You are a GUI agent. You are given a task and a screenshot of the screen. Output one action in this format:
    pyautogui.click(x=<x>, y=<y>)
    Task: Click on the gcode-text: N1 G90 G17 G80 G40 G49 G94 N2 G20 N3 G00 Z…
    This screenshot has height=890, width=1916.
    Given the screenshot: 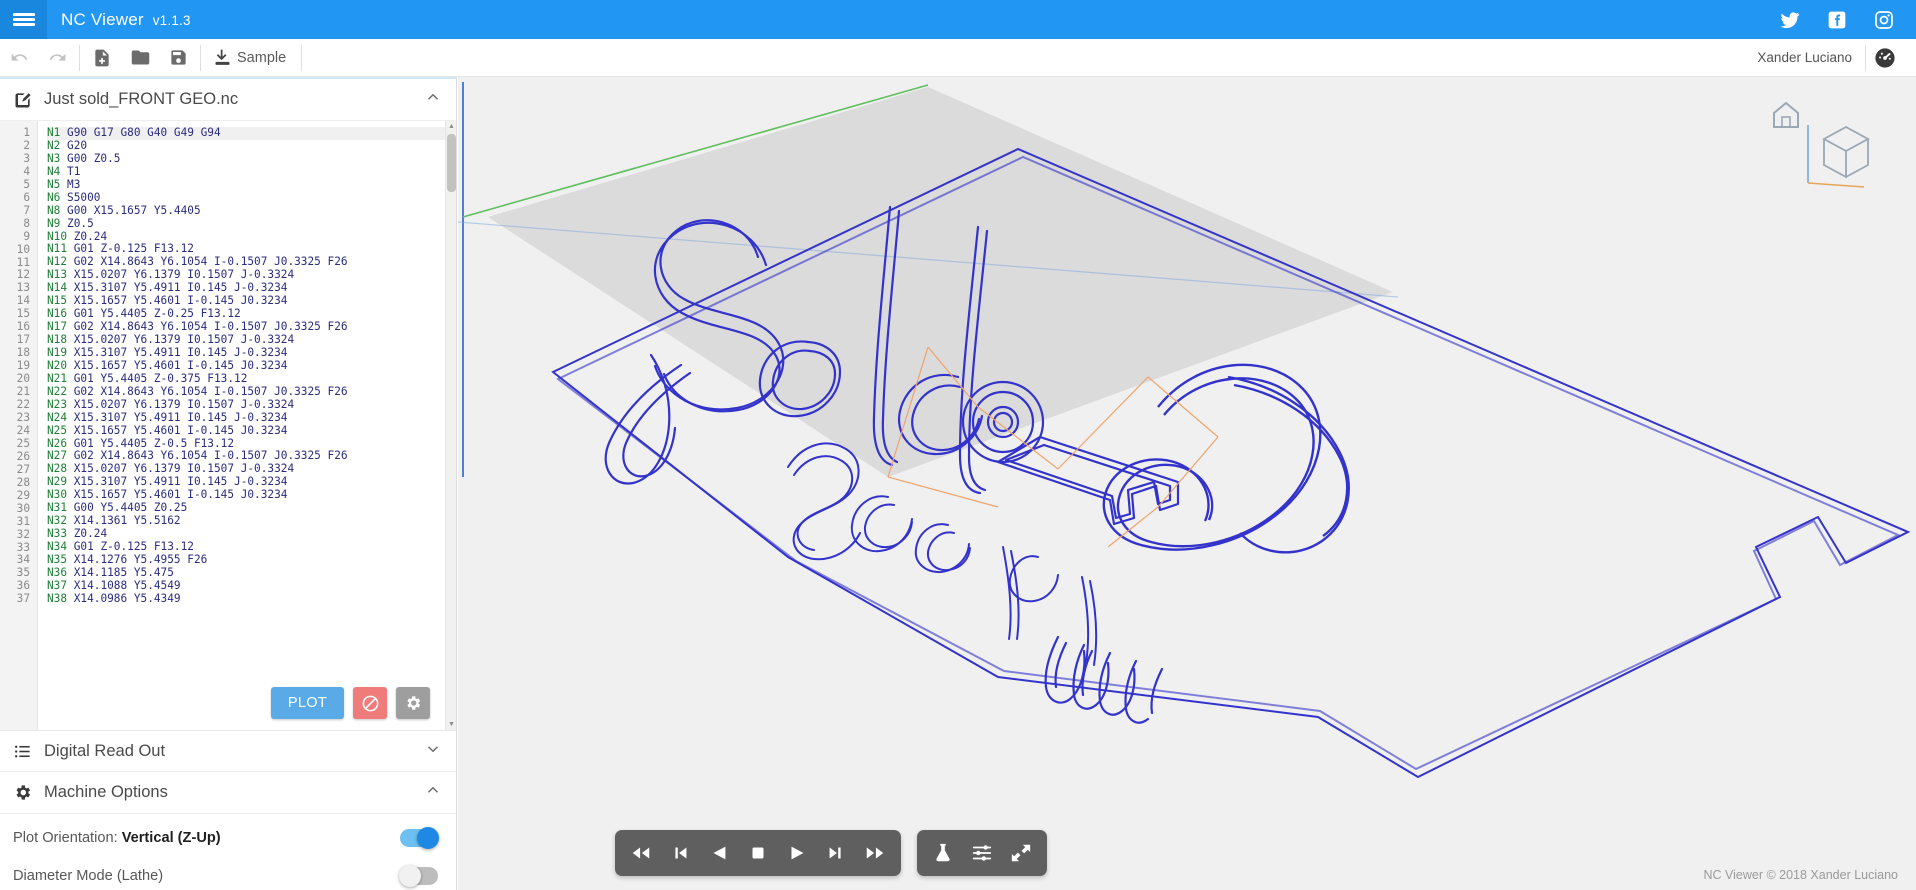 What is the action you would take?
    pyautogui.click(x=241, y=425)
    